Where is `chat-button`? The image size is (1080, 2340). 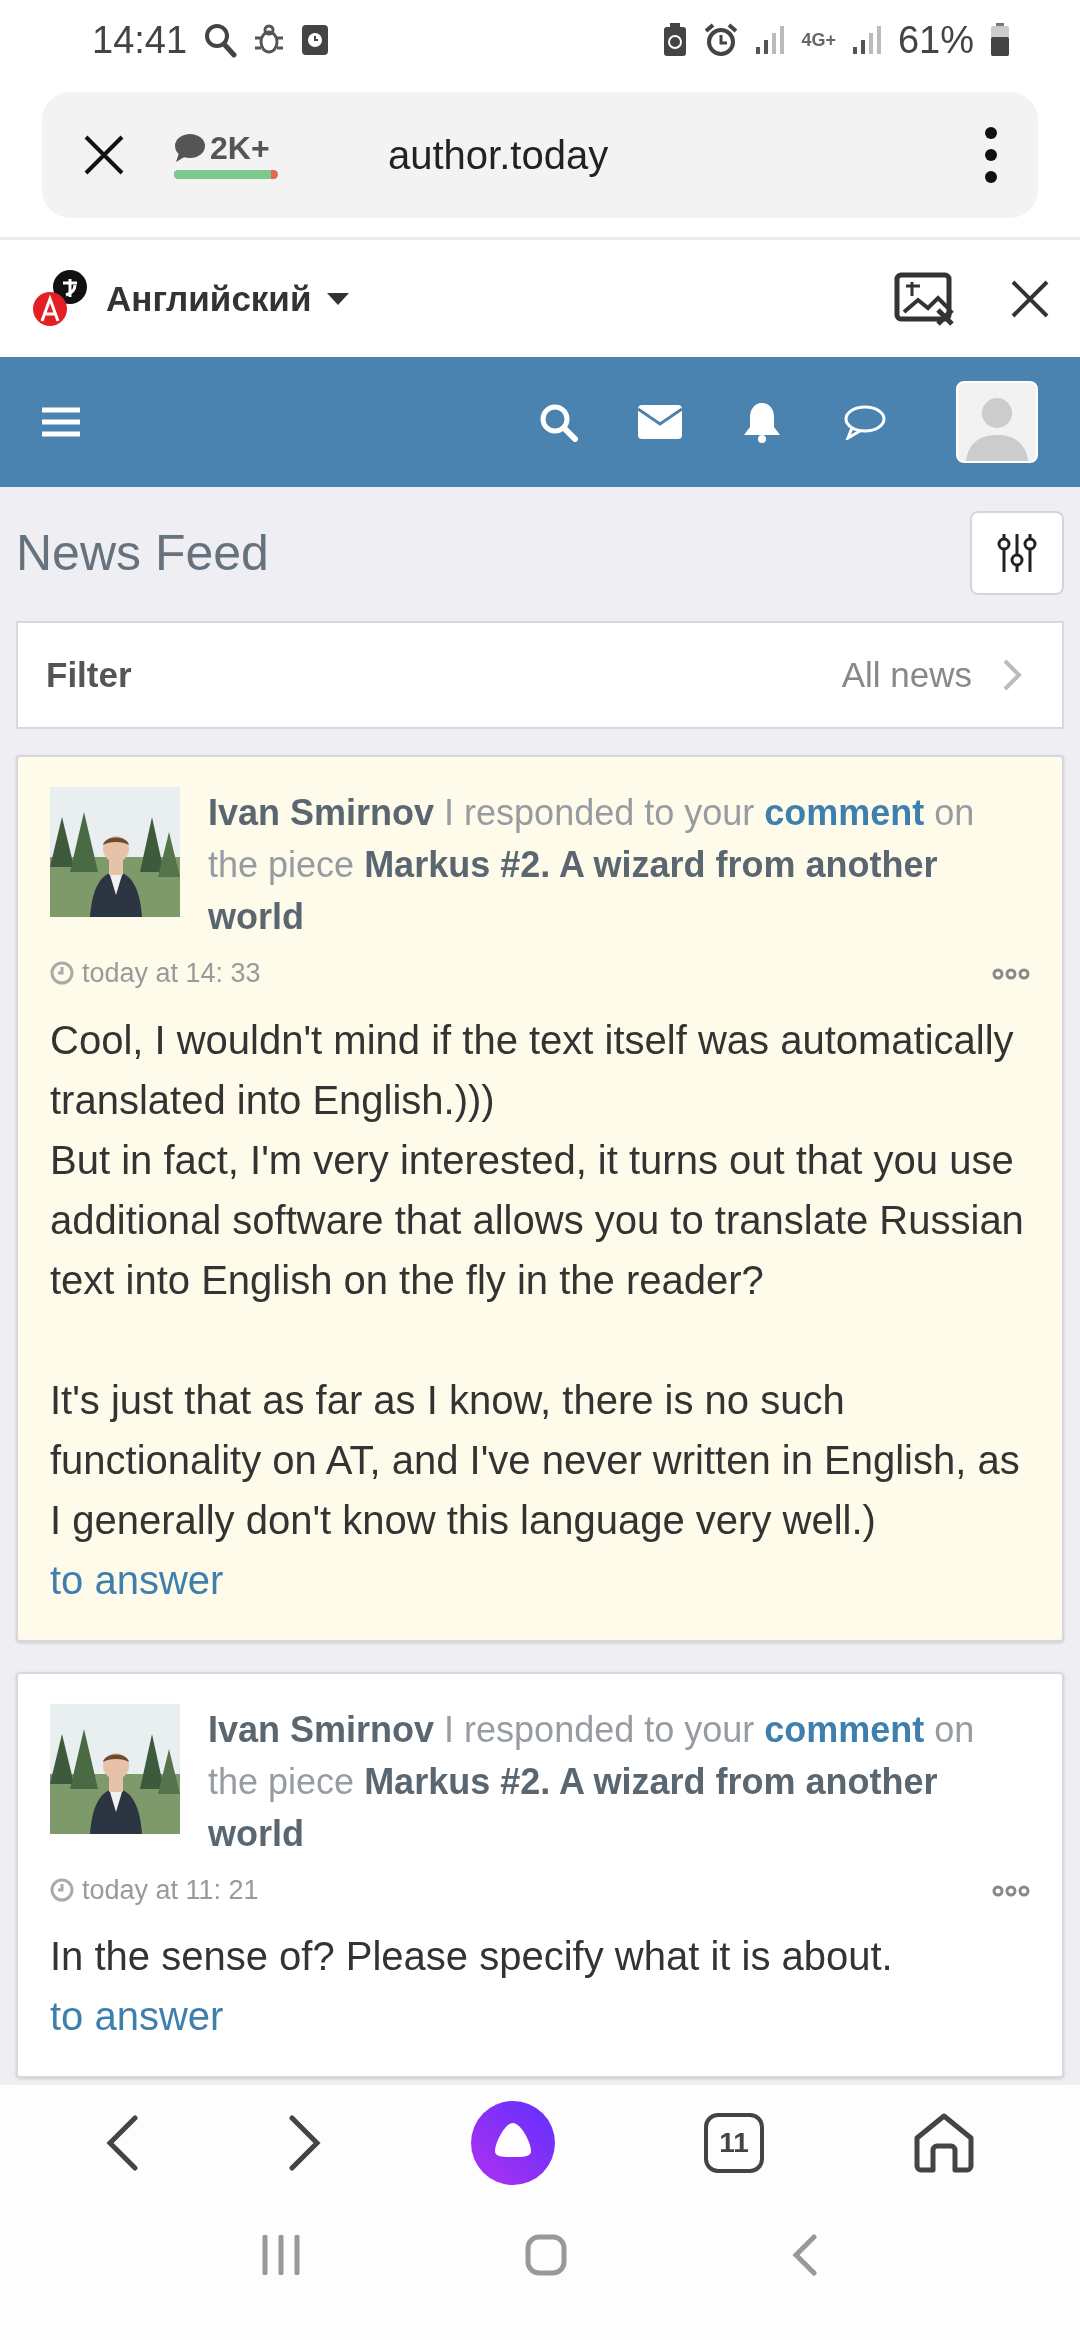 chat-button is located at coordinates (864, 422).